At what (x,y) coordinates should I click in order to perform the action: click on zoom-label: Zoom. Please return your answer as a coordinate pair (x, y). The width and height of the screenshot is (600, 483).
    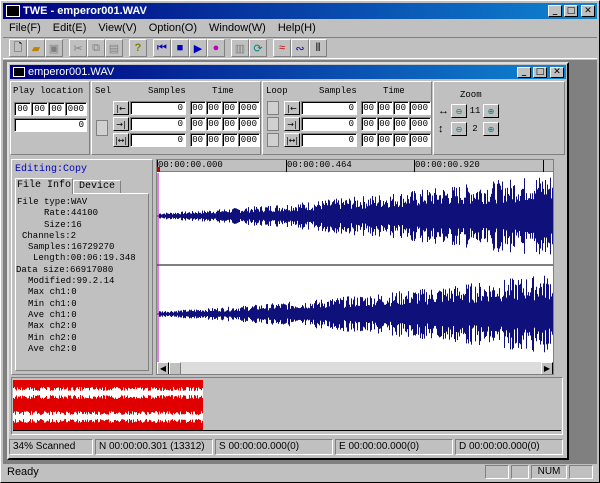
    Looking at the image, I should click on (471, 95).